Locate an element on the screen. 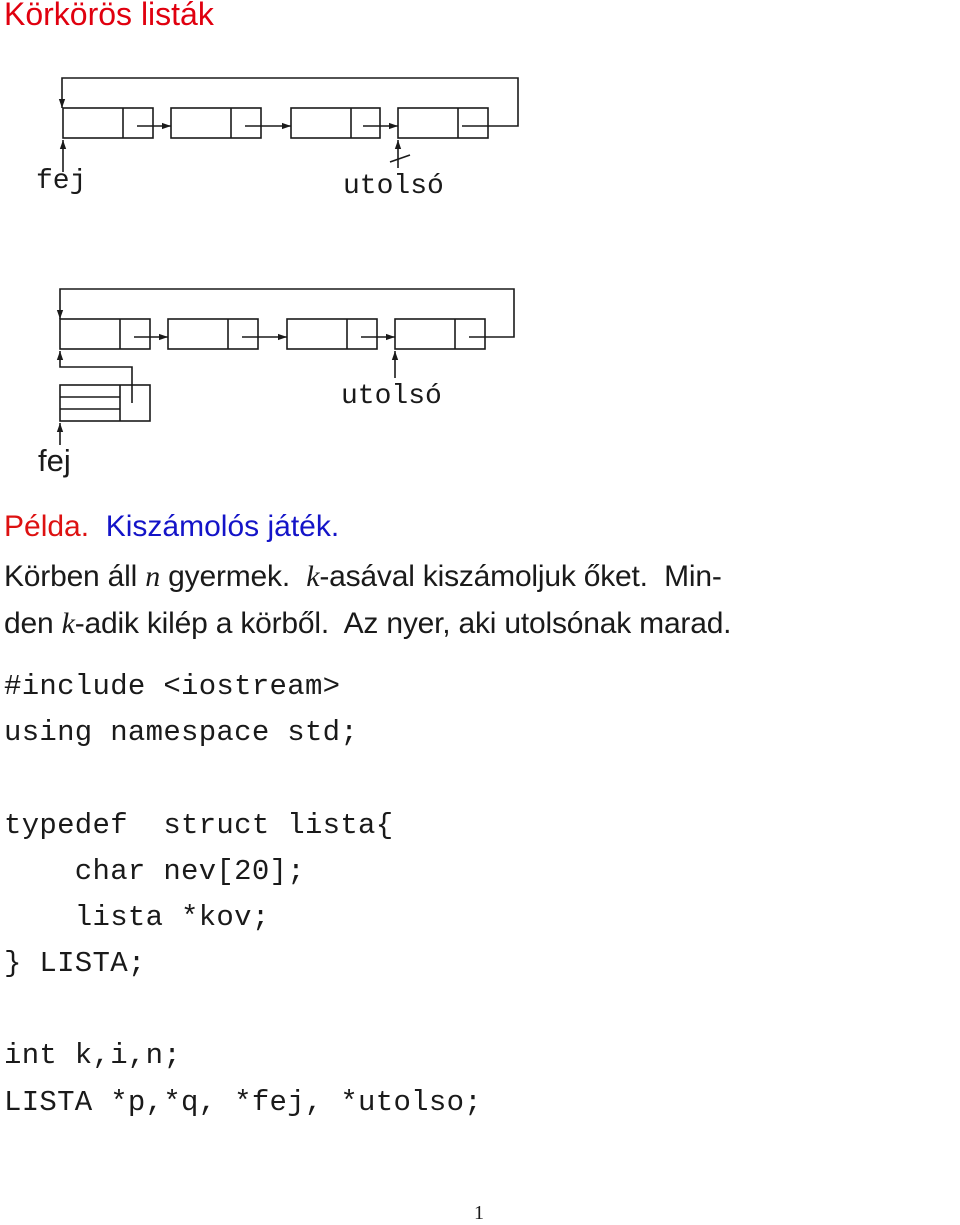 This screenshot has height=1225, width=960. page-number: 1 is located at coordinates (479, 1213).